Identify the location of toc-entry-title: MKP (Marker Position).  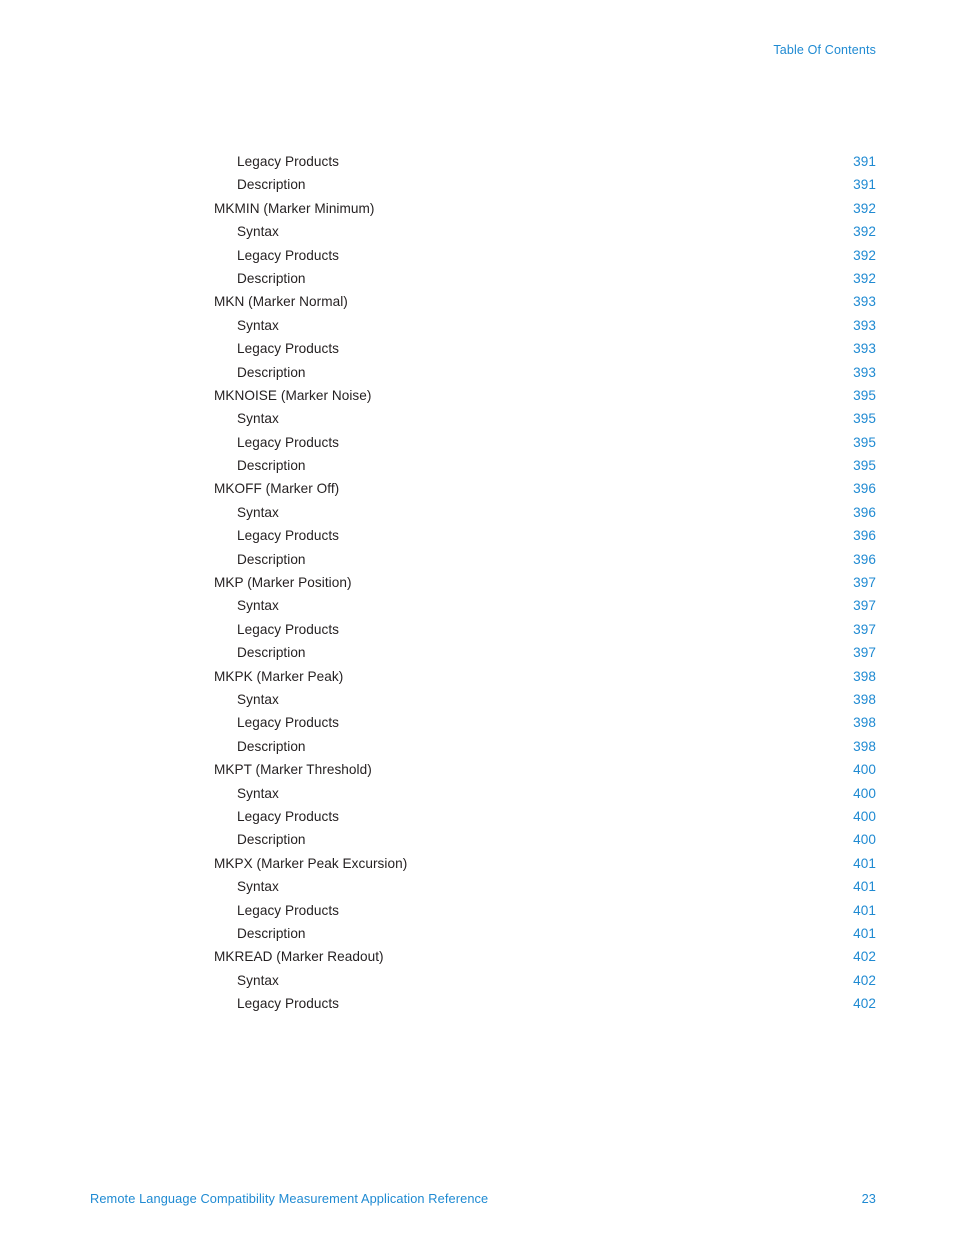
(283, 583).